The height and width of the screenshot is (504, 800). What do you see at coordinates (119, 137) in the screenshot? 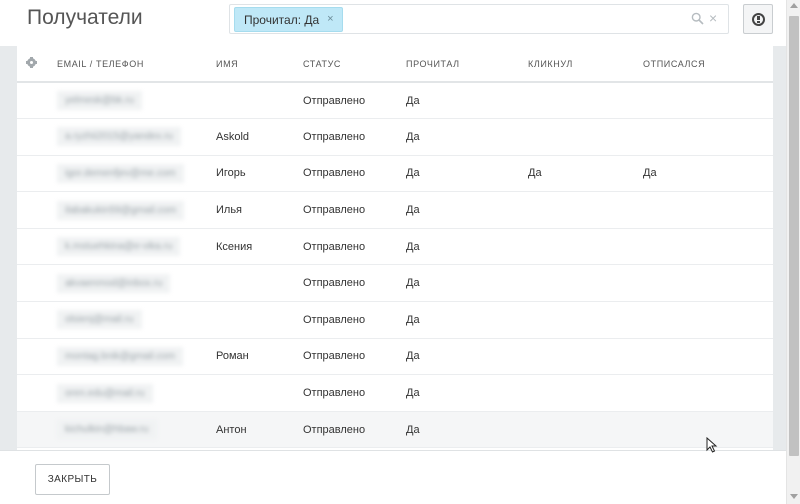
I see `email-cell: a.ryzhii2015@yandex.ru` at bounding box center [119, 137].